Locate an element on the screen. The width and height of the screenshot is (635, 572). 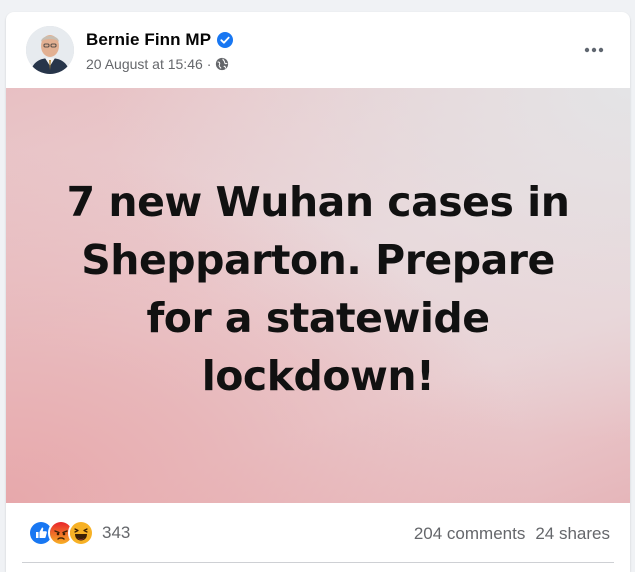
reaction-count: 343 is located at coordinates (116, 532).